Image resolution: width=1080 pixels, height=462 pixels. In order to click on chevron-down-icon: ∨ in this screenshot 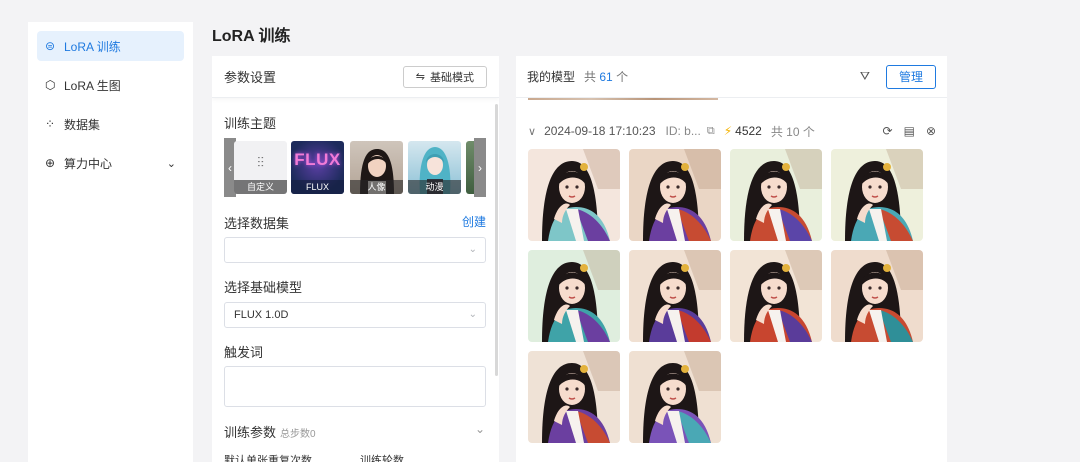, I will do `click(532, 131)`.